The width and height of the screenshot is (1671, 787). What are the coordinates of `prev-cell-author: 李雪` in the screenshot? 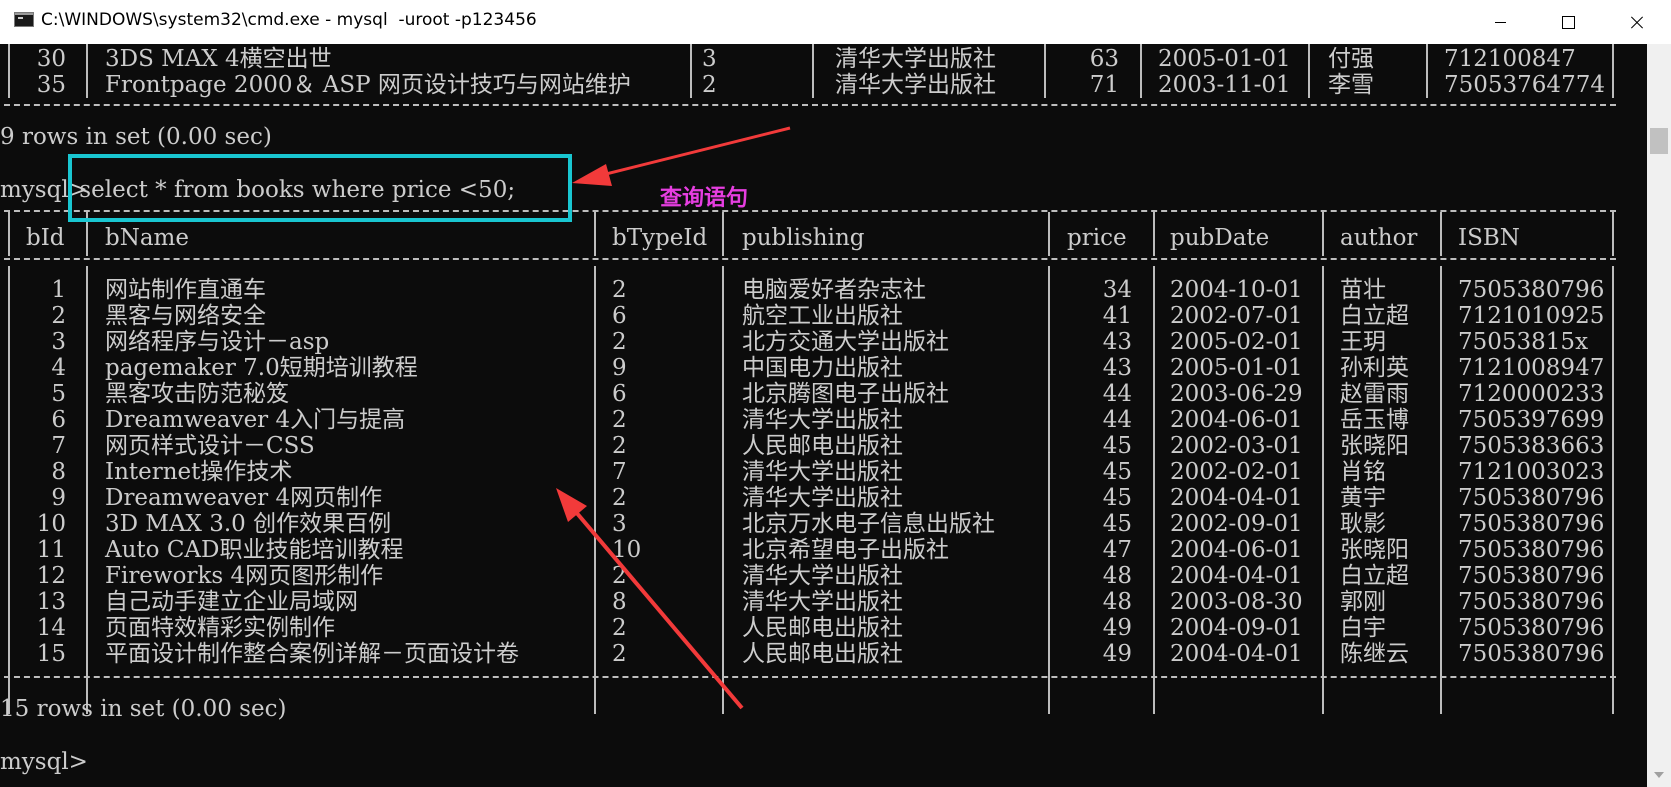 It's located at (1351, 85).